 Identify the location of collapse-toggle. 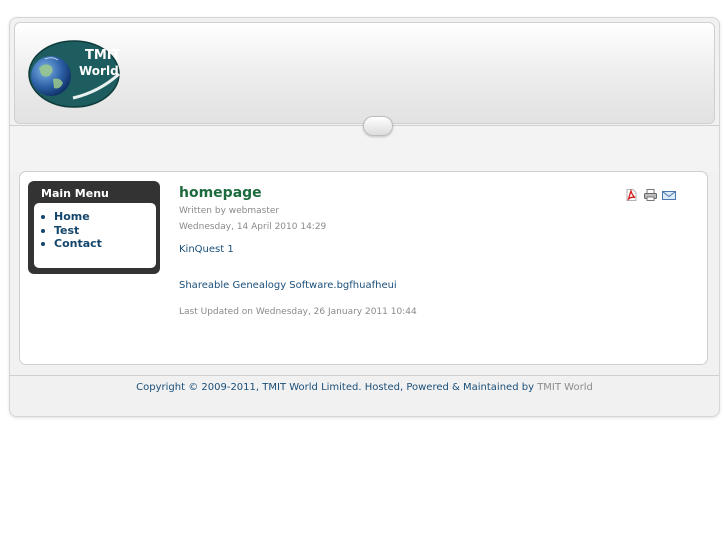
(378, 126).